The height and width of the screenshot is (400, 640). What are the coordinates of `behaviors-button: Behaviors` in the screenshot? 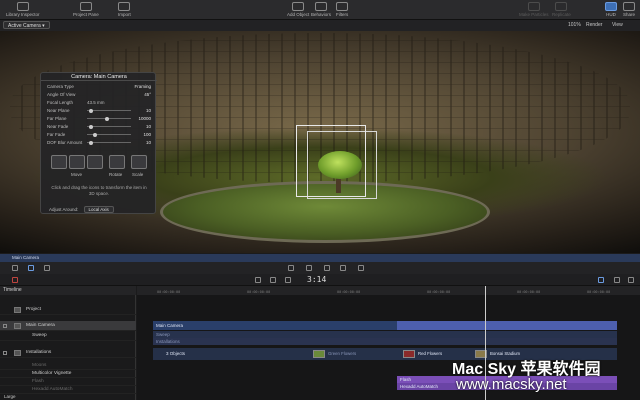 It's located at (321, 9).